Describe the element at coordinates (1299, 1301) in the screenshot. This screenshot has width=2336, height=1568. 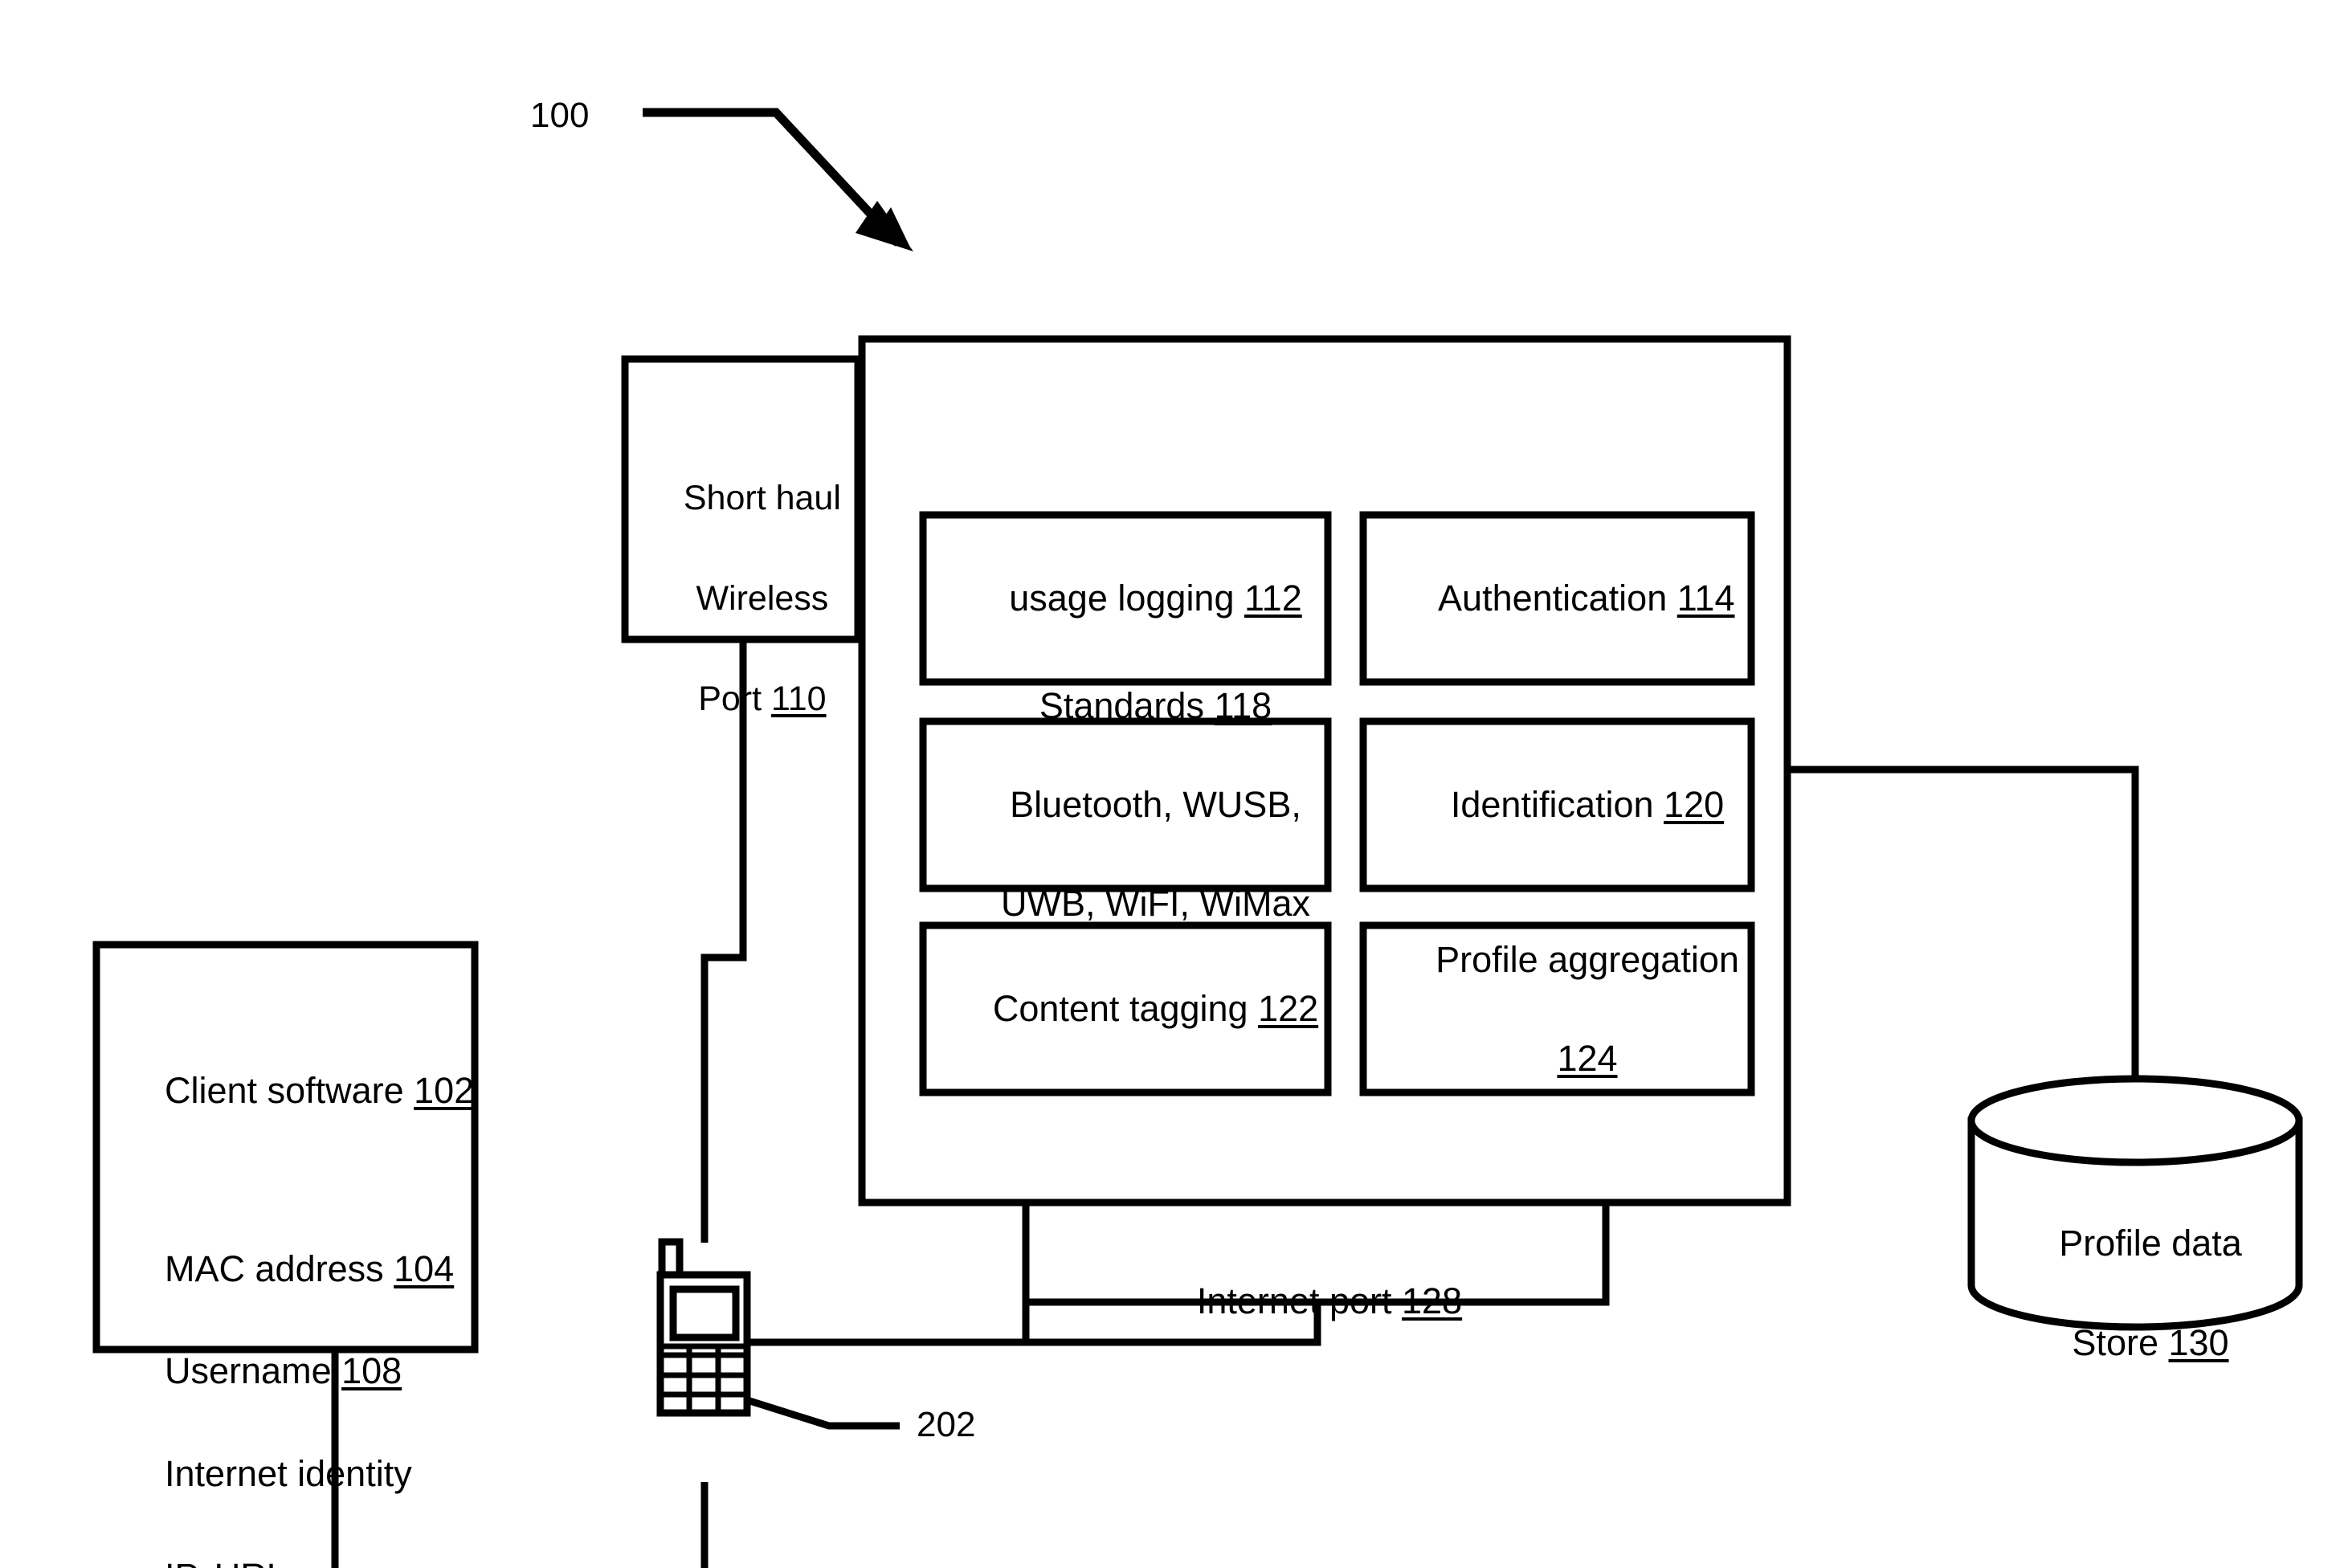
I see `internet-port-text: Internet port` at that location.